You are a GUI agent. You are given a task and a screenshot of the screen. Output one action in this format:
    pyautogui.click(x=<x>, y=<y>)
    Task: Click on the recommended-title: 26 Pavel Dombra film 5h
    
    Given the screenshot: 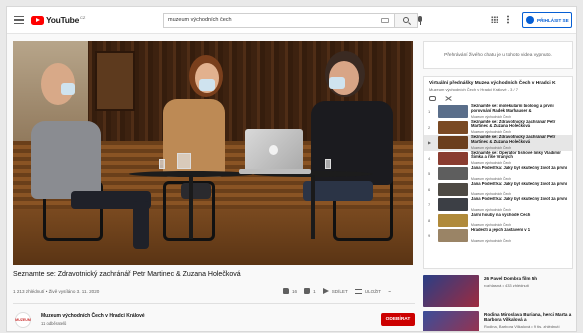 What is the action you would take?
    pyautogui.click(x=511, y=278)
    